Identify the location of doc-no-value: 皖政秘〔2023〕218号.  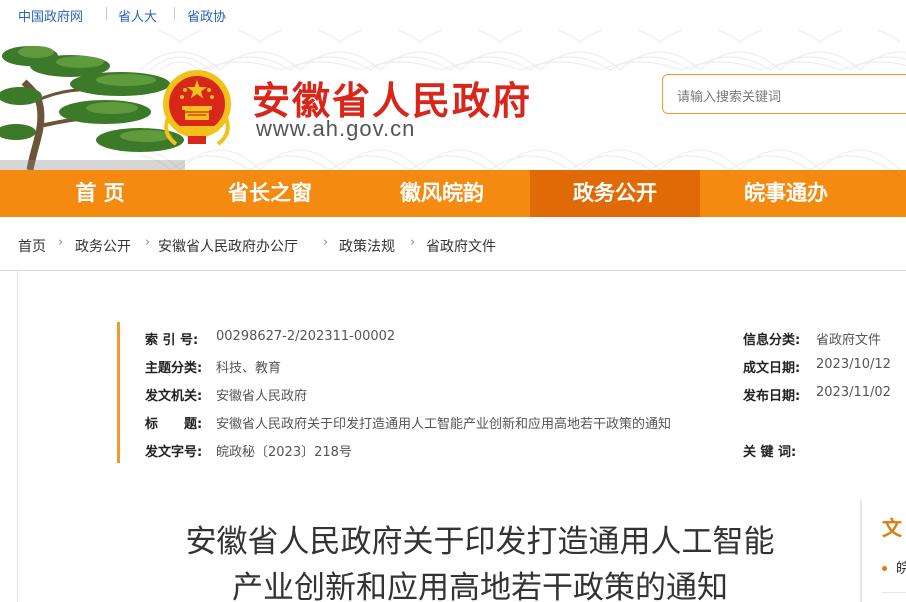
(284, 452).